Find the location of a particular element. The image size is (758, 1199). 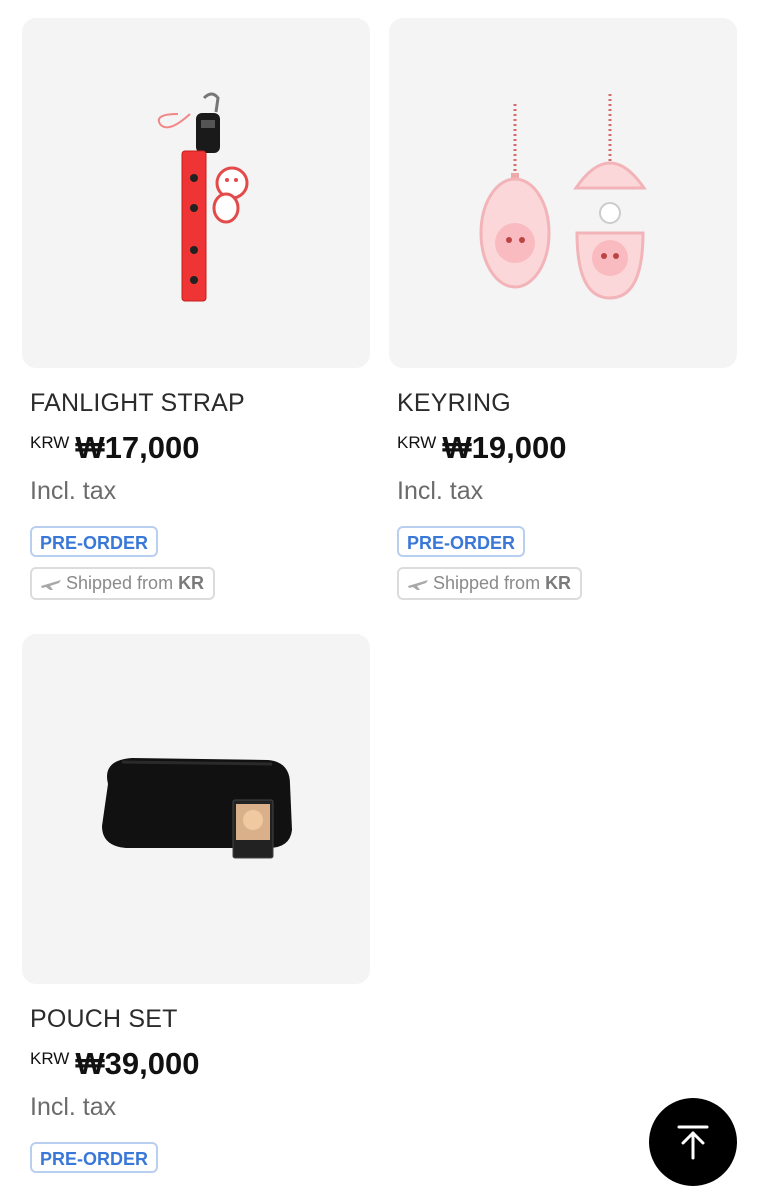

product-price: ₩19,000 is located at coordinates (504, 447).